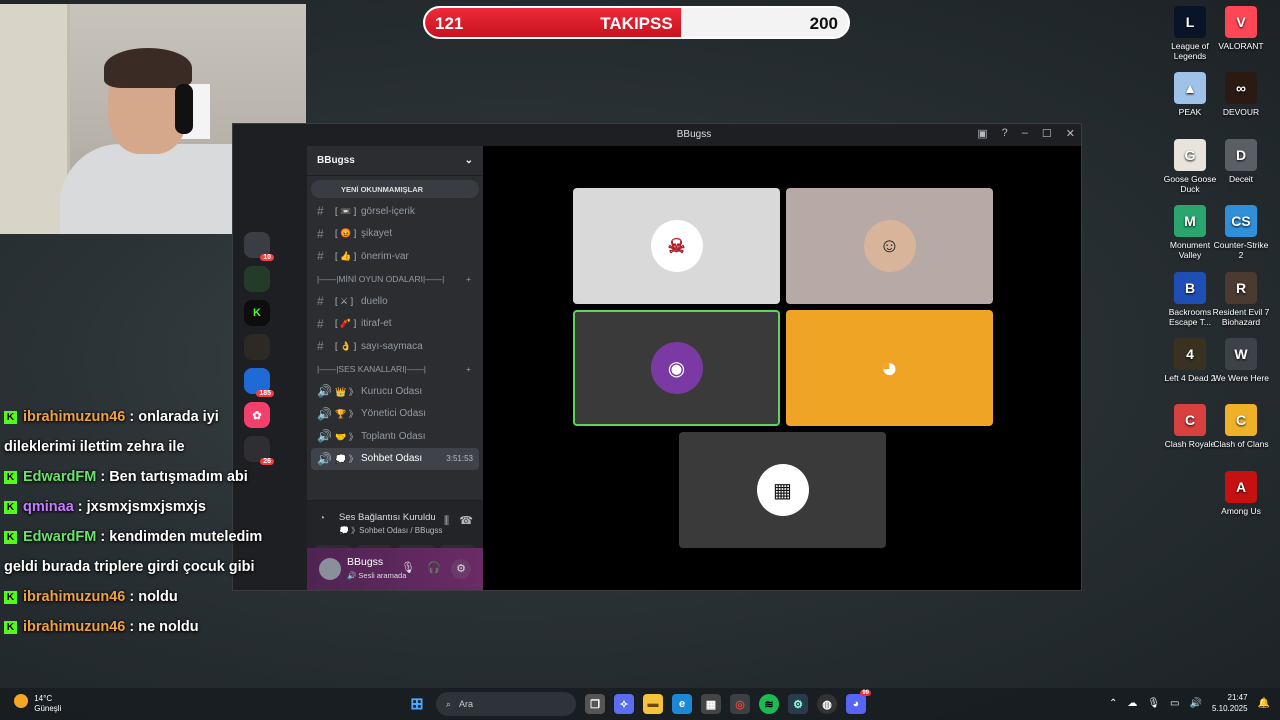  What do you see at coordinates (711, 704) in the screenshot?
I see `store-icon: ▦` at bounding box center [711, 704].